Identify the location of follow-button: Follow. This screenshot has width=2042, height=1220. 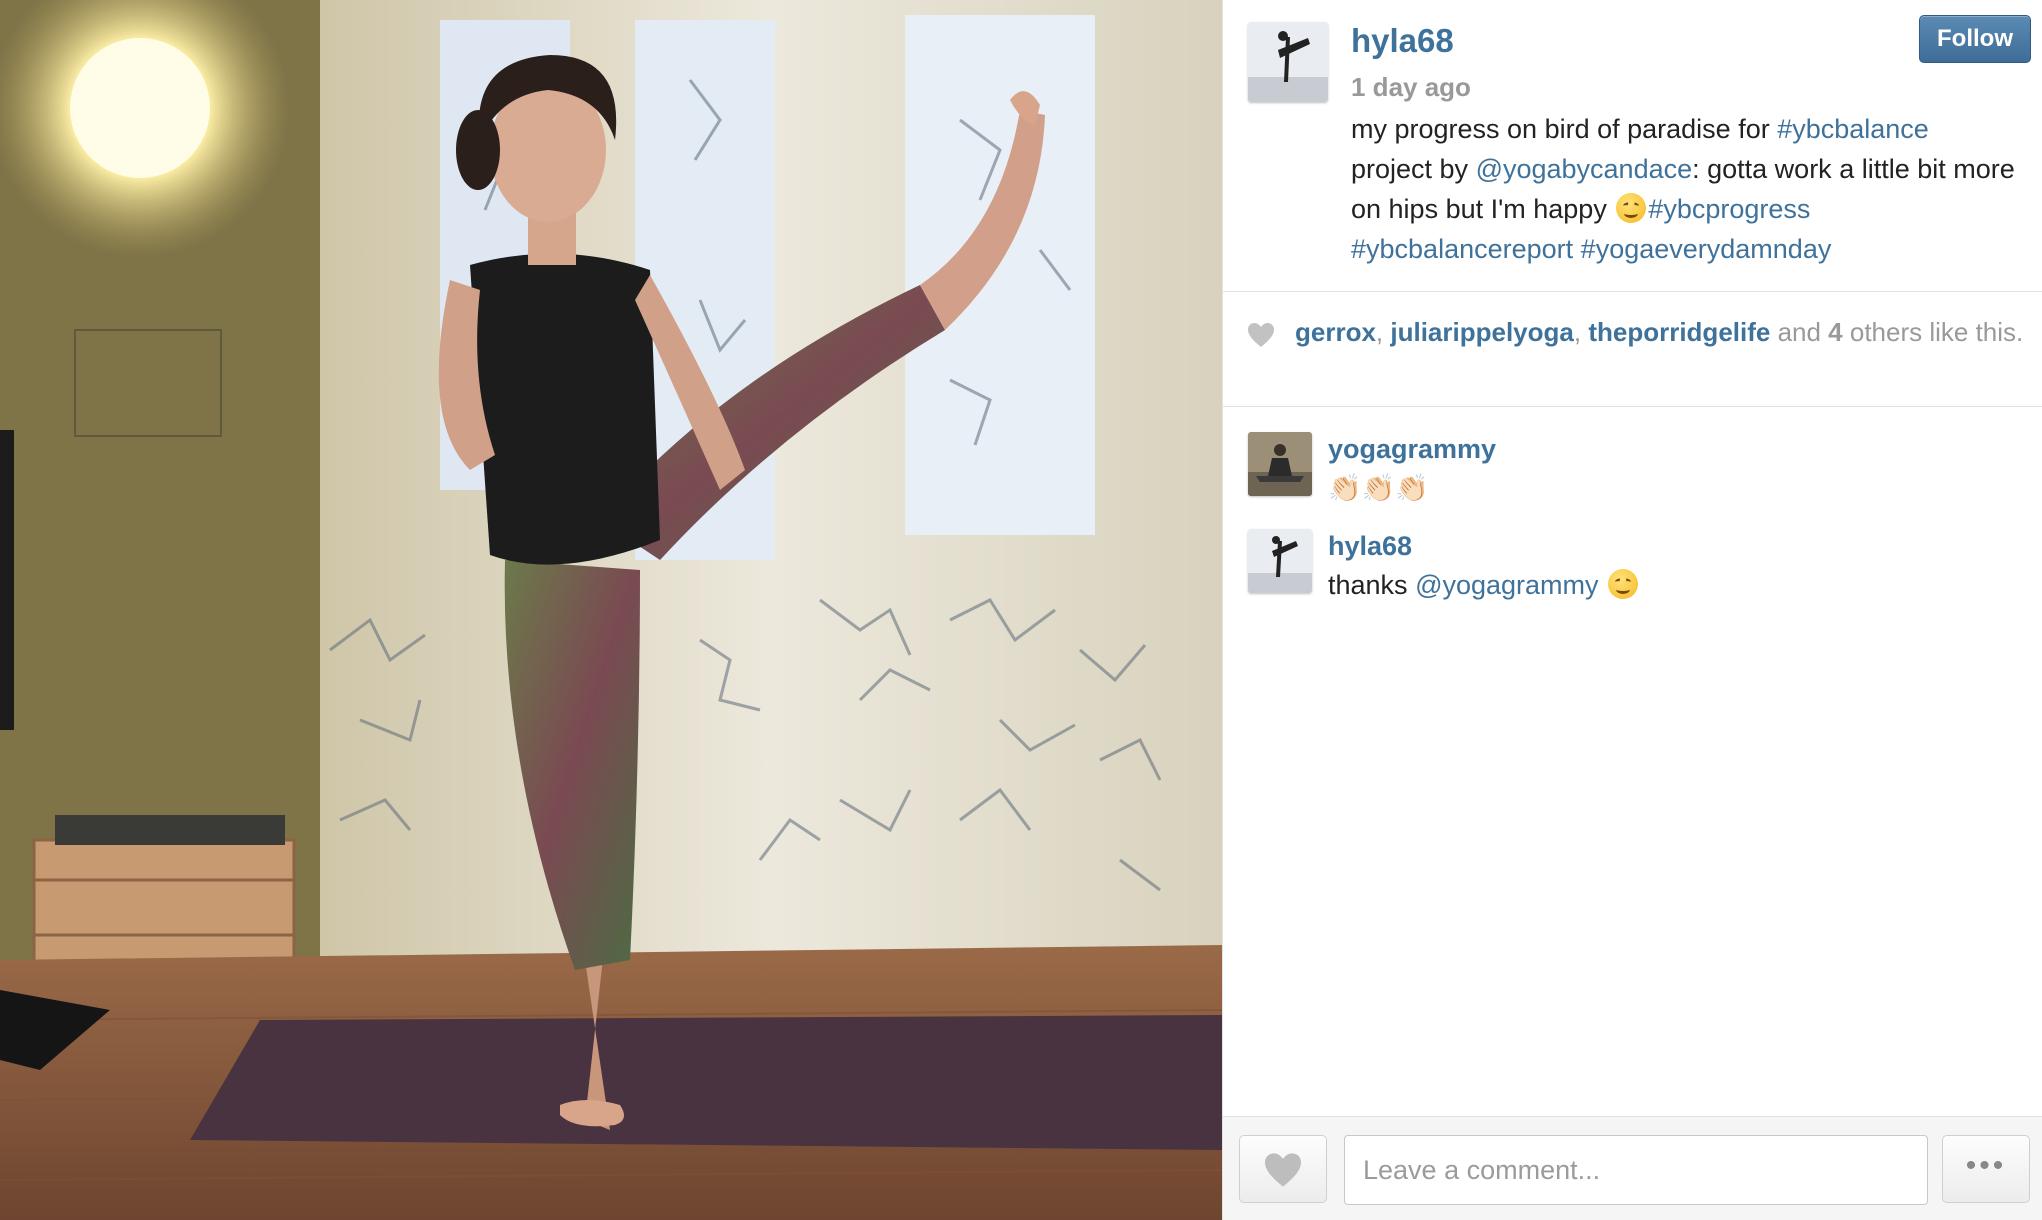
(1975, 39).